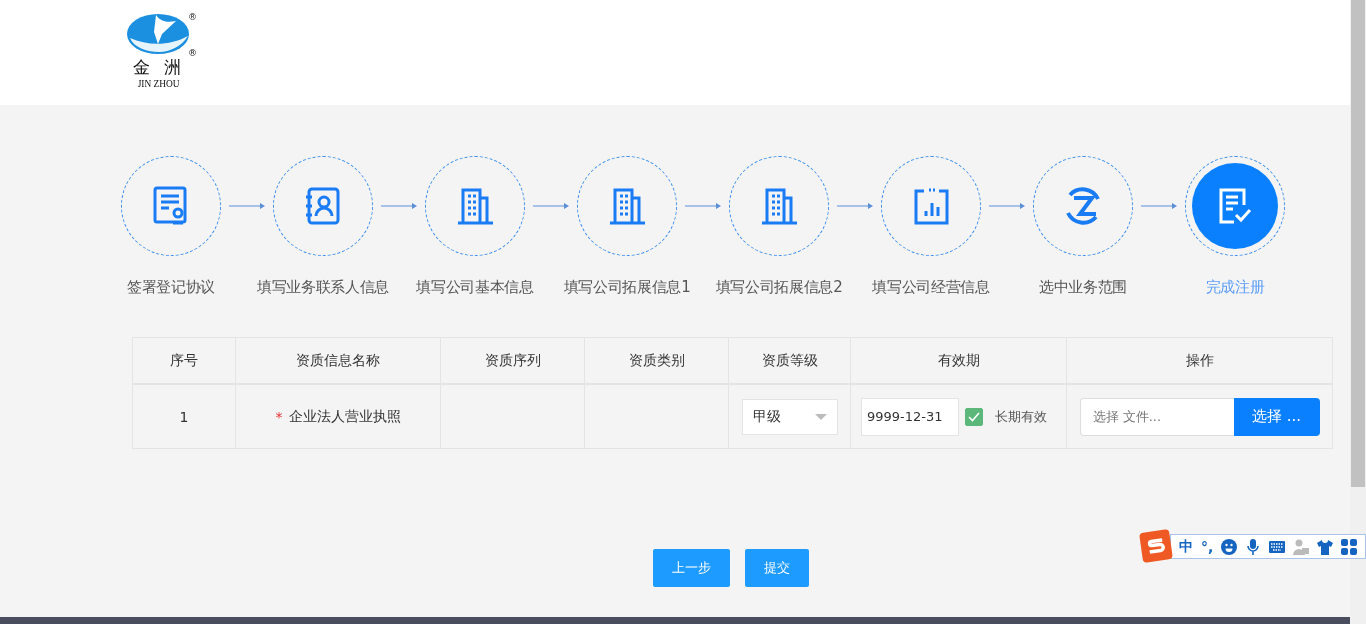 This screenshot has width=1366, height=624. I want to click on column-header: 资质类别, so click(657, 361).